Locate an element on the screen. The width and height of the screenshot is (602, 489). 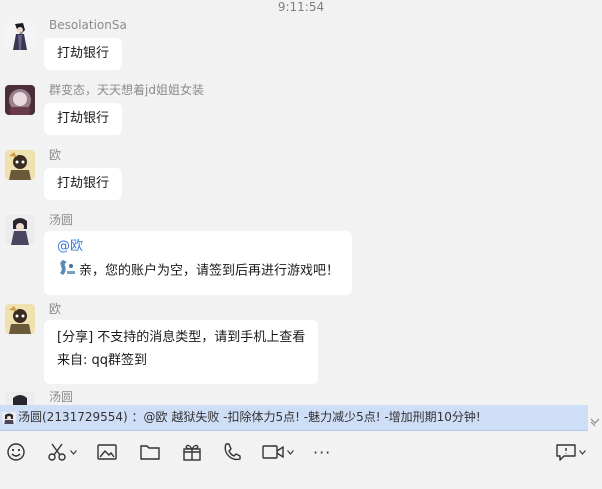
file-button is located at coordinates (150, 452).